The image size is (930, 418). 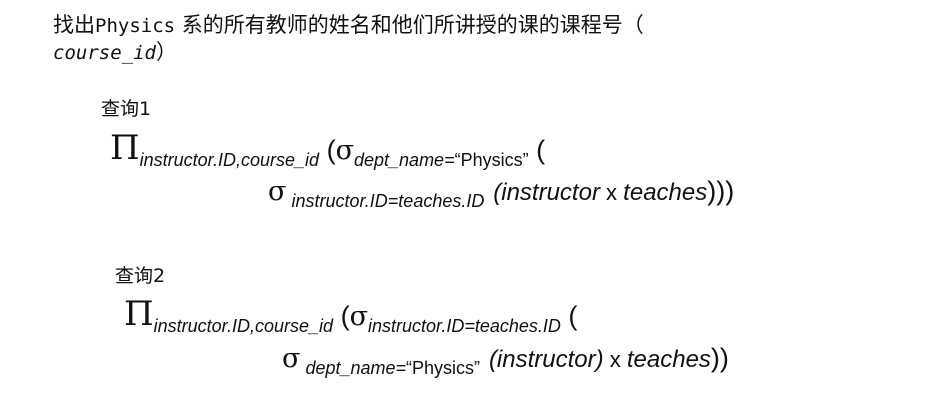 I want to click on query1-relation-teaches: teaches, so click(x=665, y=192).